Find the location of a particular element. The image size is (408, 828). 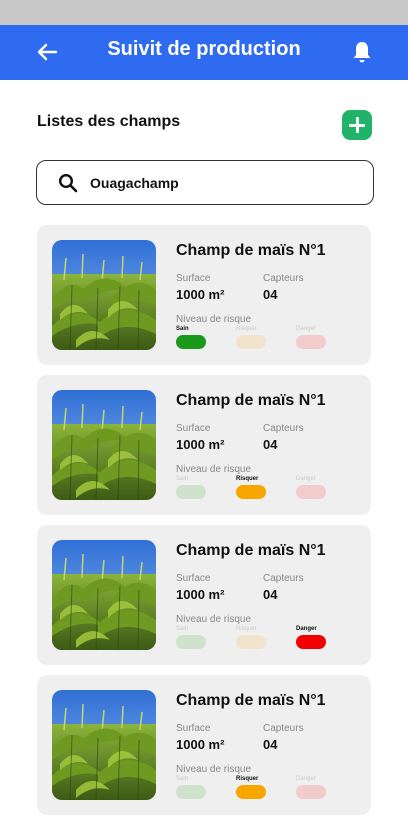

page-title: Suivit de production is located at coordinates (204, 49).